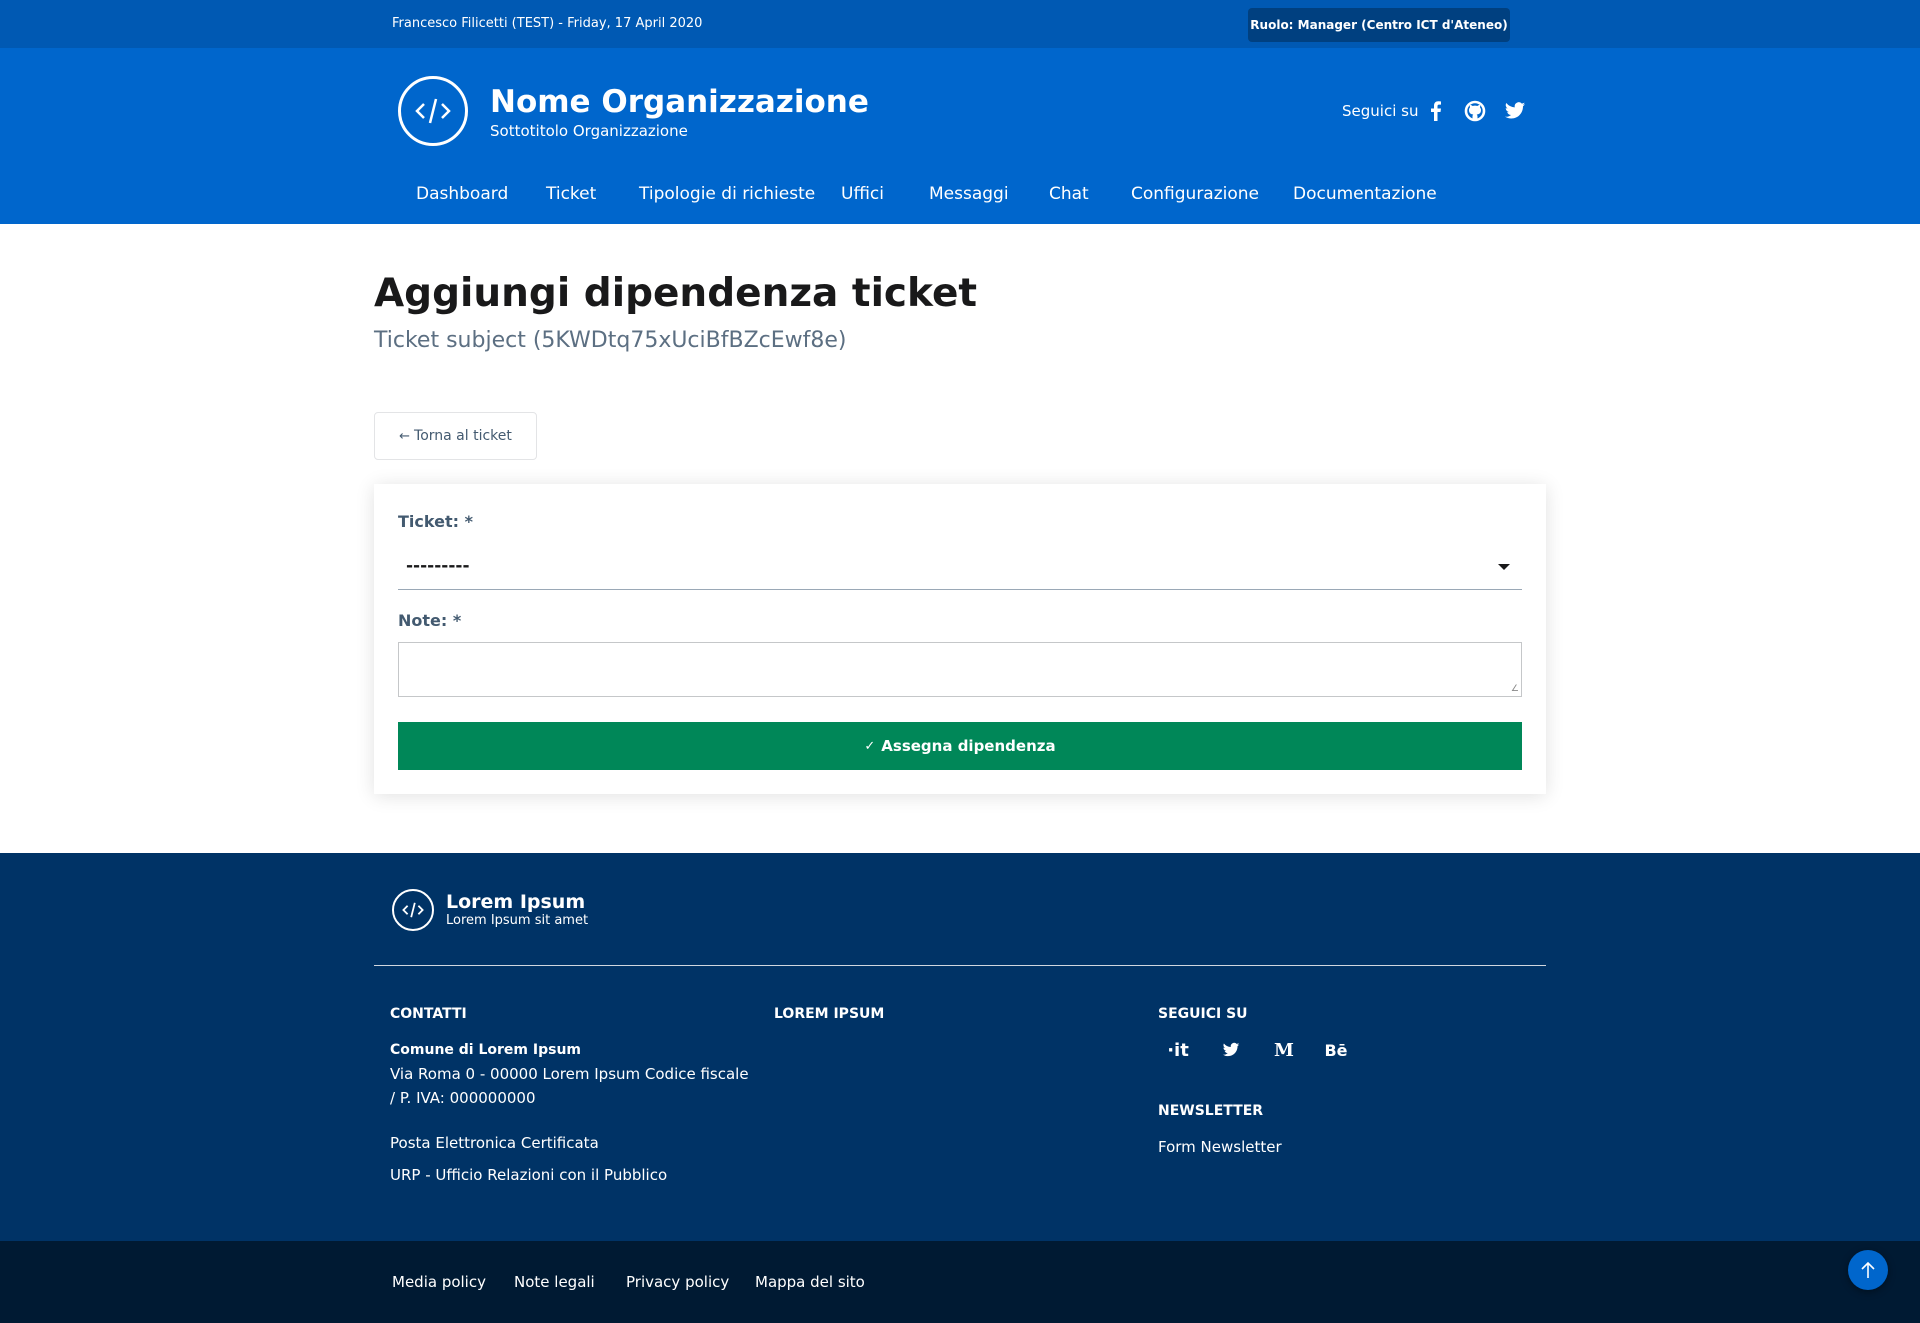 The height and width of the screenshot is (1323, 1920). What do you see at coordinates (1515, 689) in the screenshot?
I see `resize-grip-icon: ∠` at bounding box center [1515, 689].